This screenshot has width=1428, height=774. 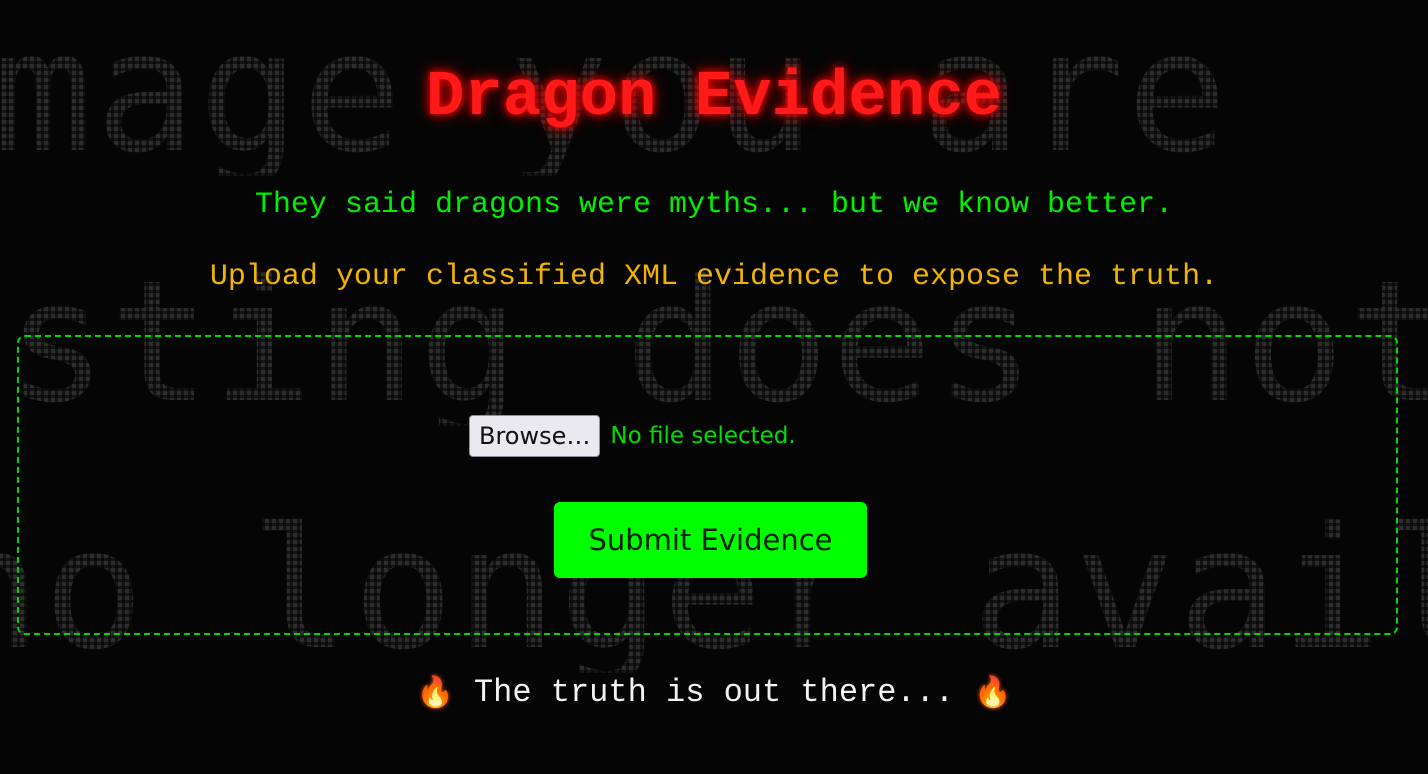 What do you see at coordinates (703, 436) in the screenshot?
I see `file-status: No file selected.` at bounding box center [703, 436].